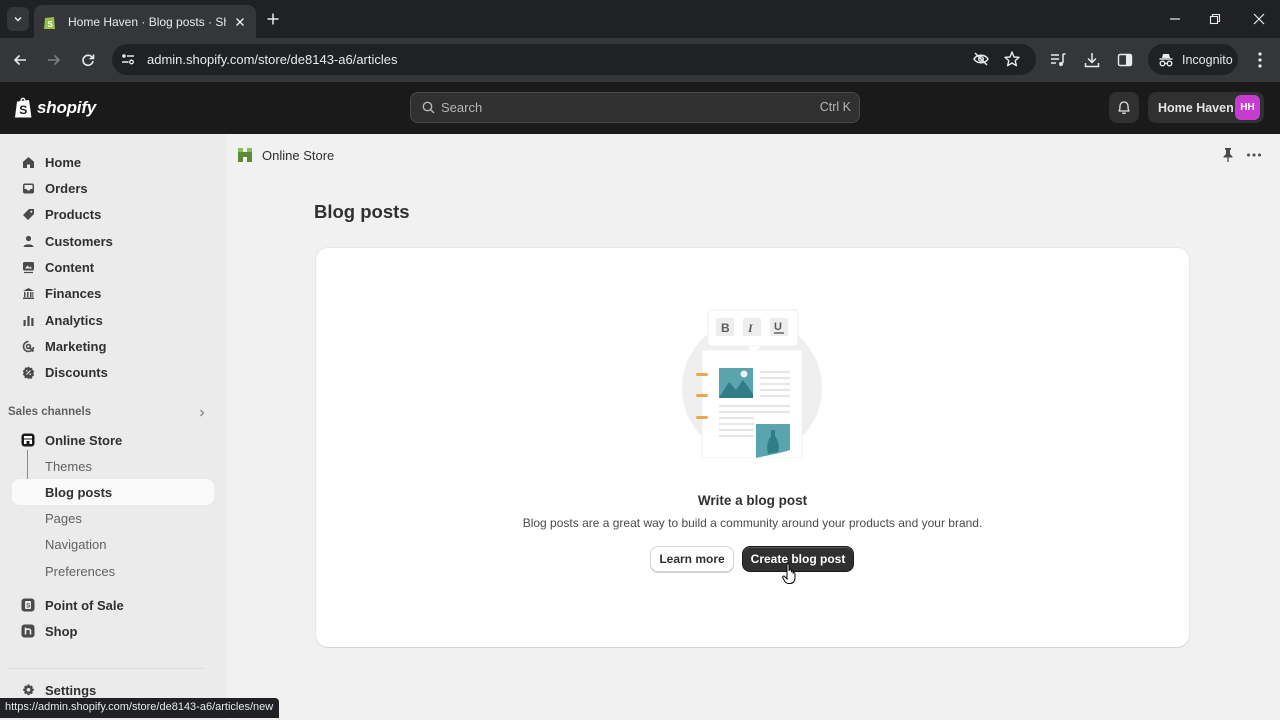 The image size is (1280, 720). I want to click on search-icon, so click(428, 107).